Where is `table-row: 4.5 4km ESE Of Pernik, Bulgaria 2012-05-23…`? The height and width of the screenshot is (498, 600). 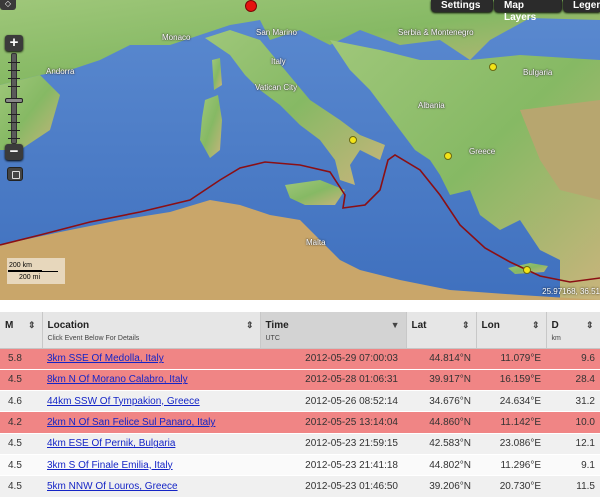
table-row: 4.5 4km ESE Of Pernik, Bulgaria 2012-05-23… is located at coordinates (300, 444).